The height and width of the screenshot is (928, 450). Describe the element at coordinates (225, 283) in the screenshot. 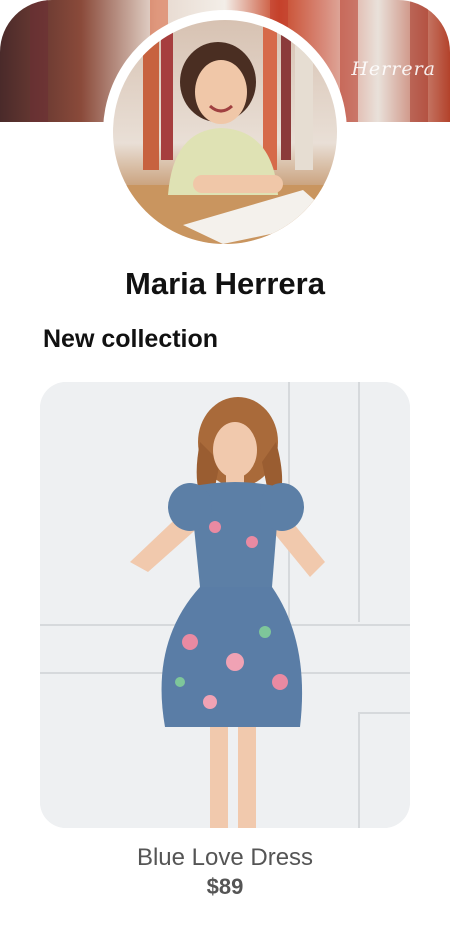

I see `profile-name: Maria Herrera` at that location.